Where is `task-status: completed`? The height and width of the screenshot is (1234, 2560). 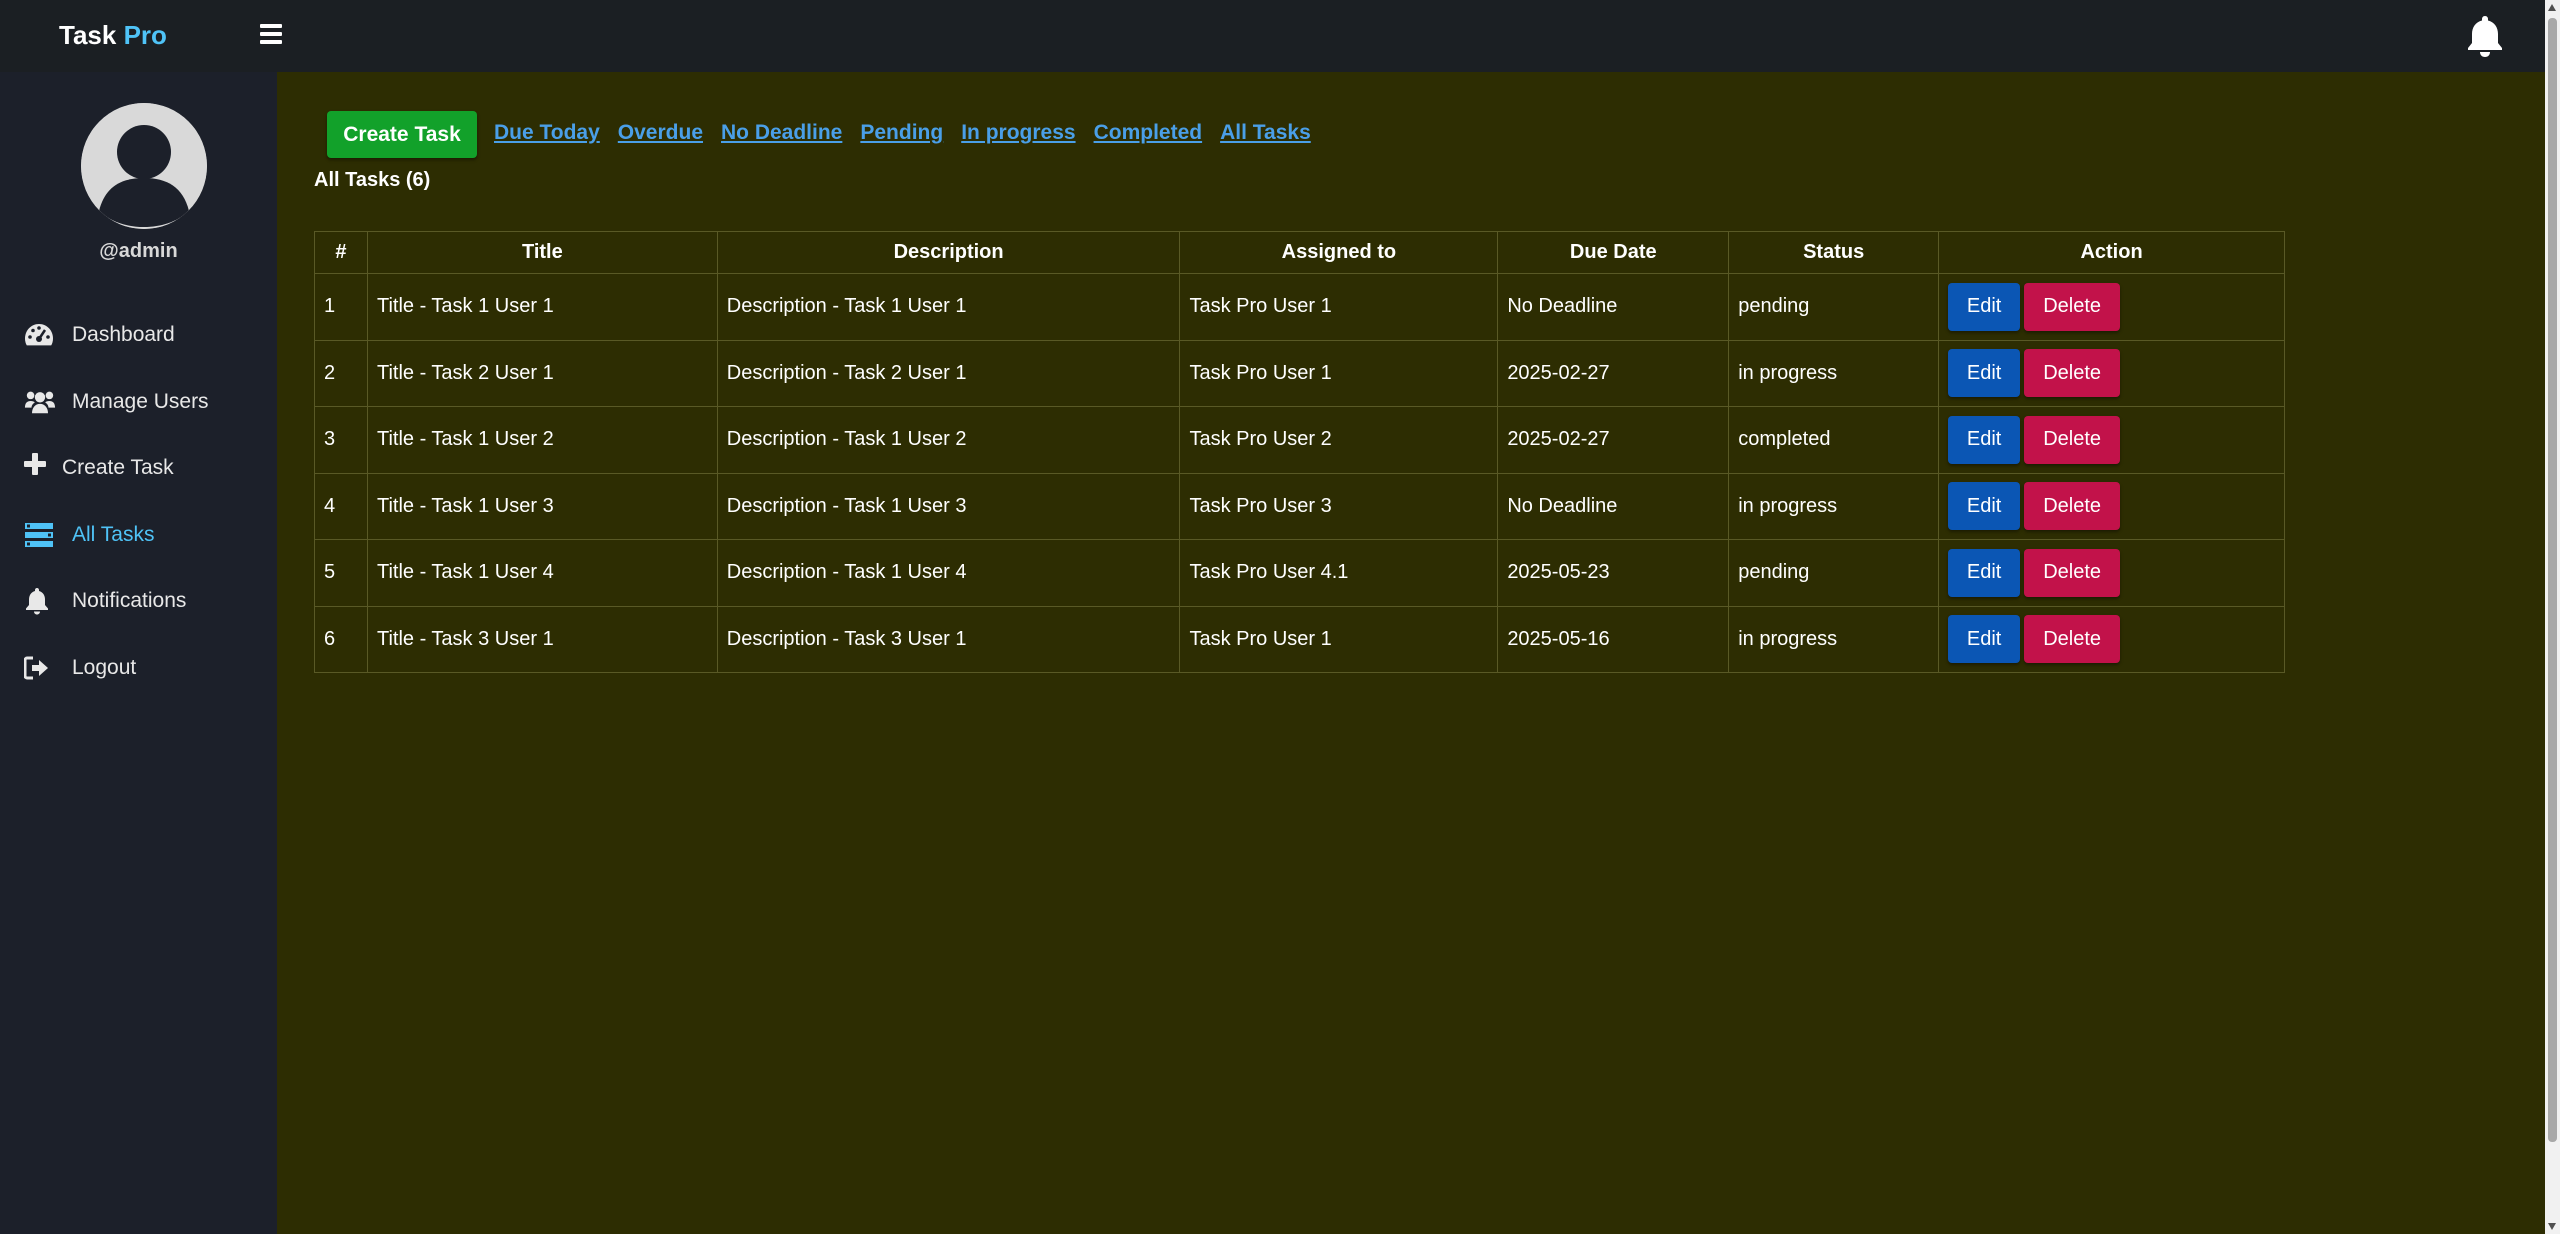 task-status: completed is located at coordinates (1834, 440).